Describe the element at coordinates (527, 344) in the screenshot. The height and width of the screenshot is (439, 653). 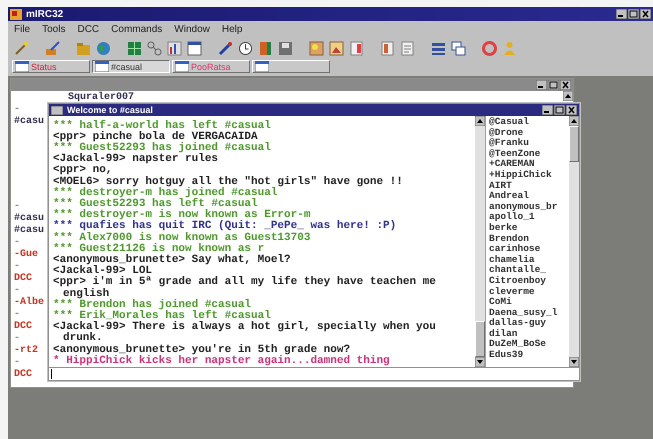
I see `nick-list-item: DuZeM_BoSe` at that location.